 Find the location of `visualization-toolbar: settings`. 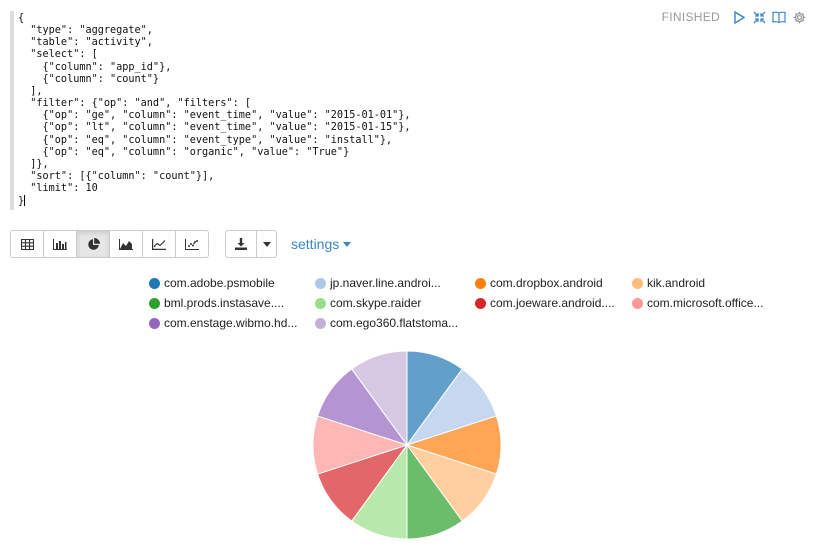

visualization-toolbar: settings is located at coordinates (181, 244).